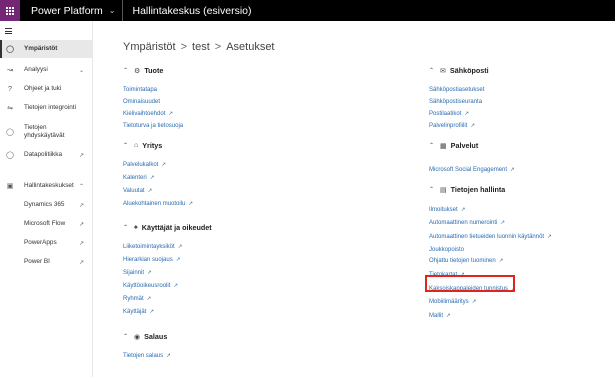 This screenshot has height=377, width=615. Describe the element at coordinates (447, 210) in the screenshot. I see `link-announcements: Ilmoitukset ↗` at that location.